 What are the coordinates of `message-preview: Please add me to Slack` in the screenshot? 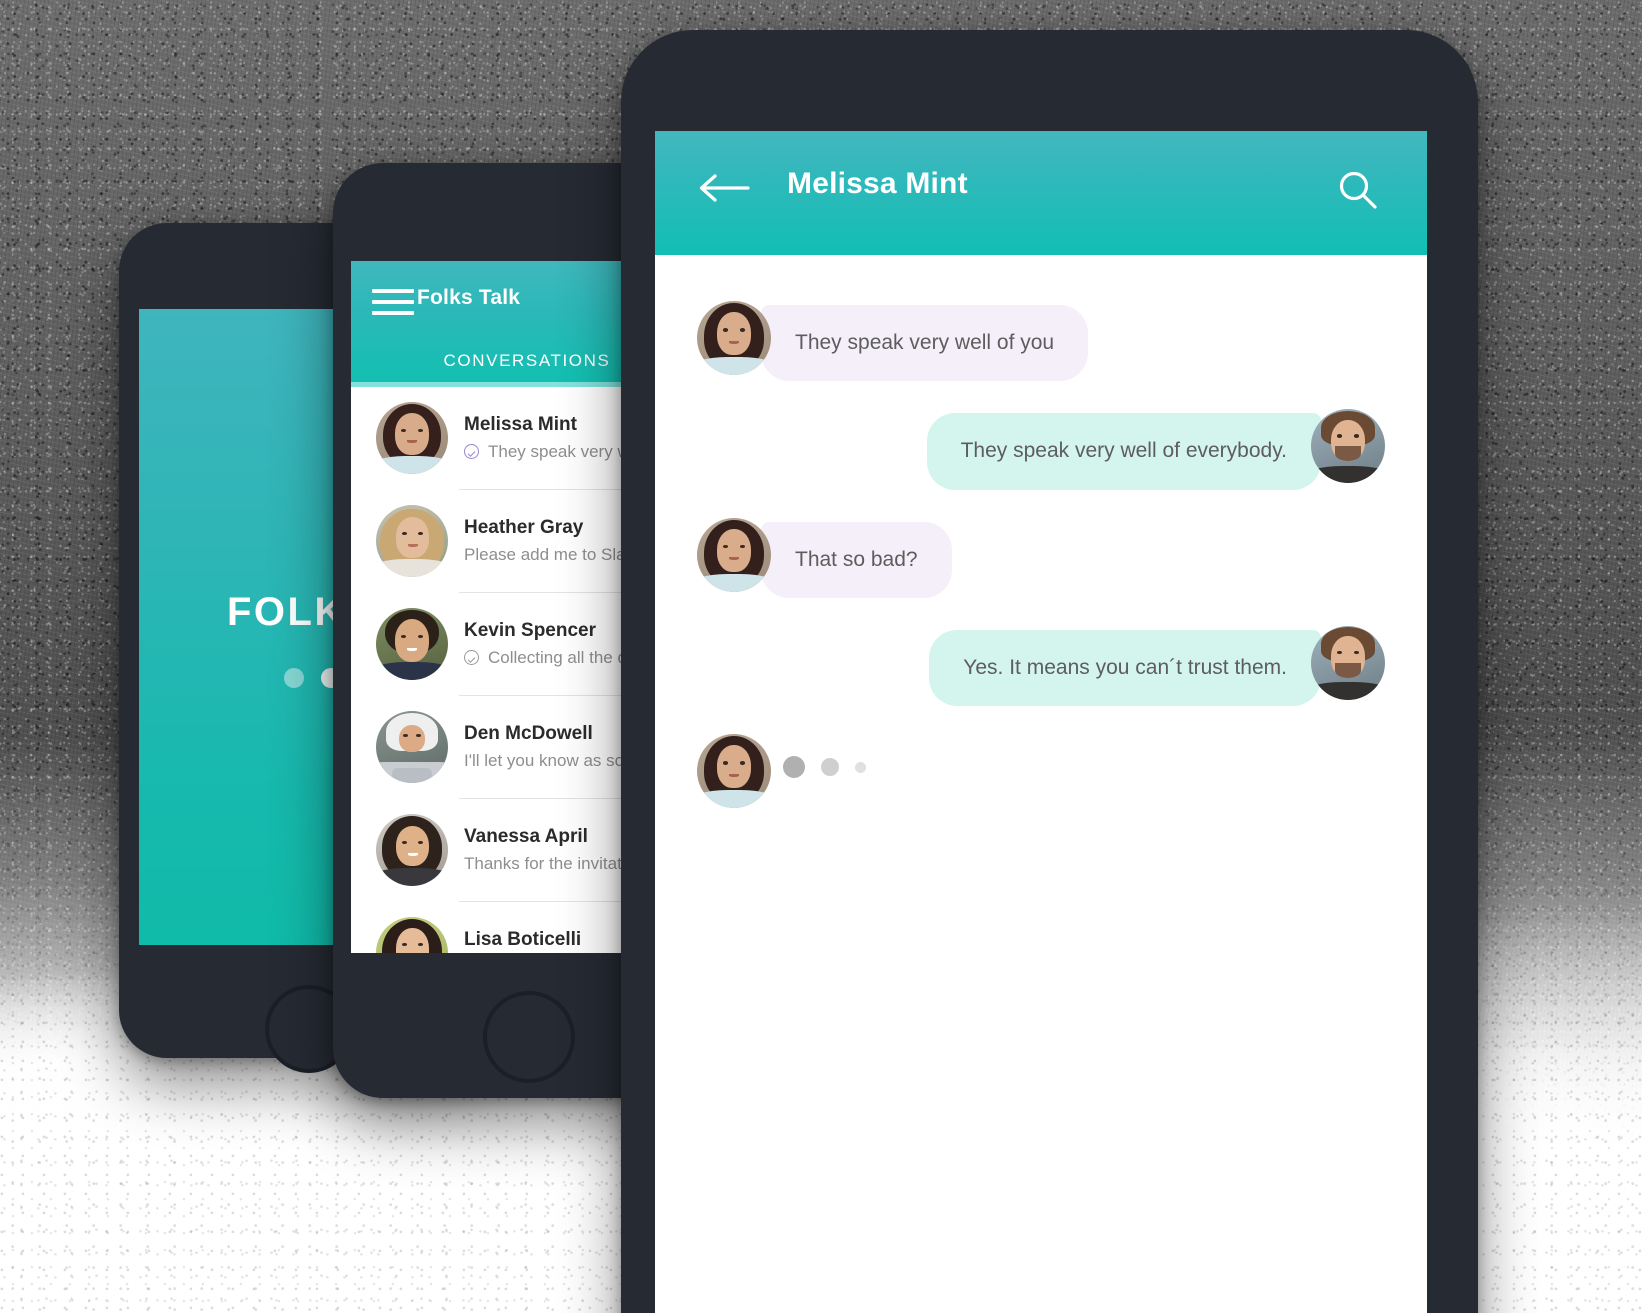 It's located at (553, 554).